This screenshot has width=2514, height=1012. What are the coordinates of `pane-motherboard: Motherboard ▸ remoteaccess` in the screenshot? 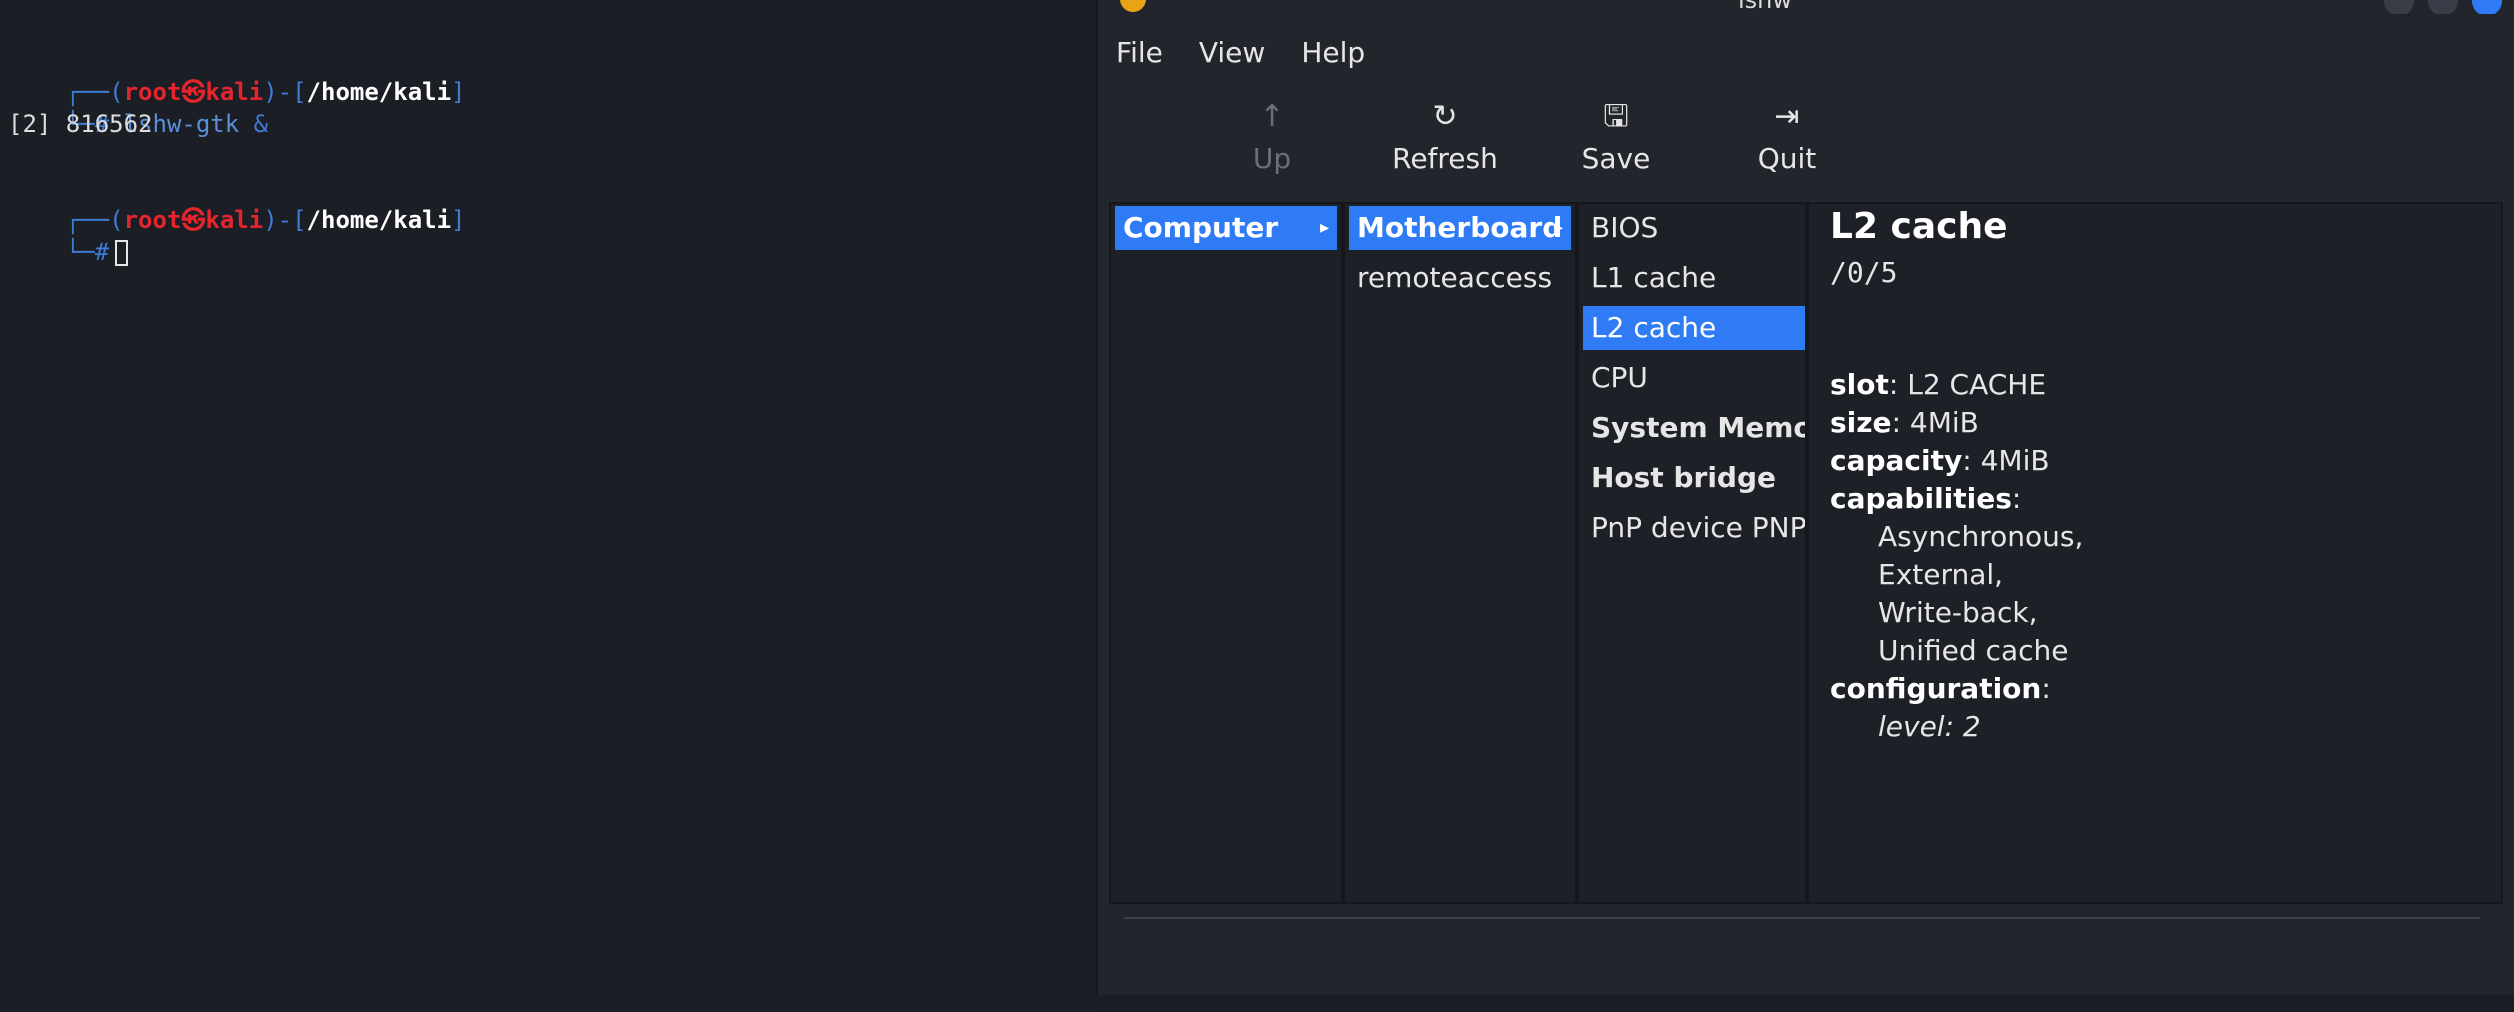 It's located at (1460, 553).